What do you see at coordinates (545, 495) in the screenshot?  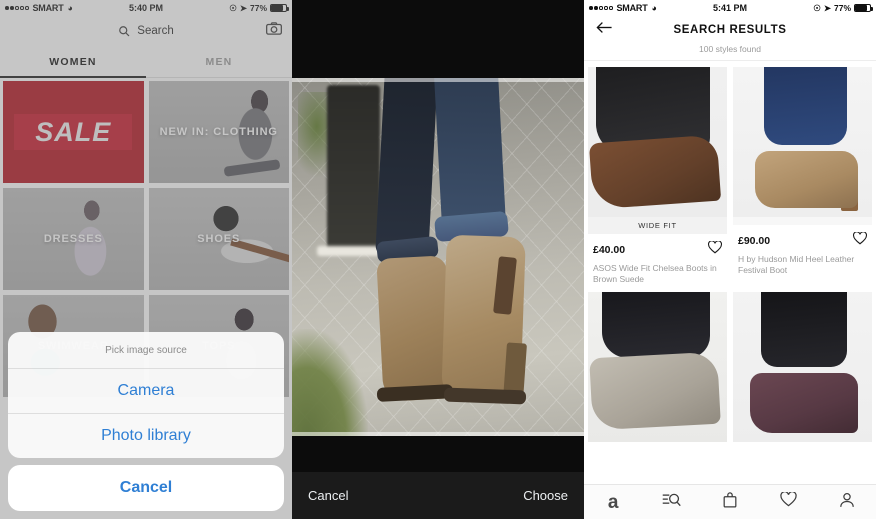 I see `photo-choose-button: Choose` at bounding box center [545, 495].